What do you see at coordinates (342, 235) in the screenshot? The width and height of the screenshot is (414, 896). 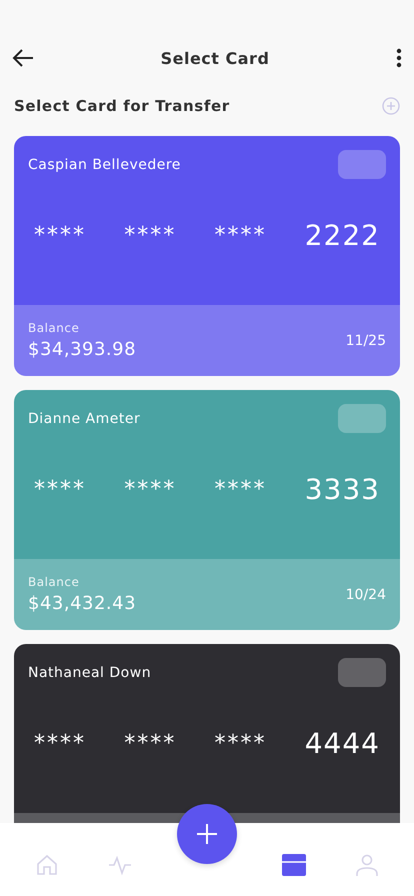 I see `card-last-digits: 2222` at bounding box center [342, 235].